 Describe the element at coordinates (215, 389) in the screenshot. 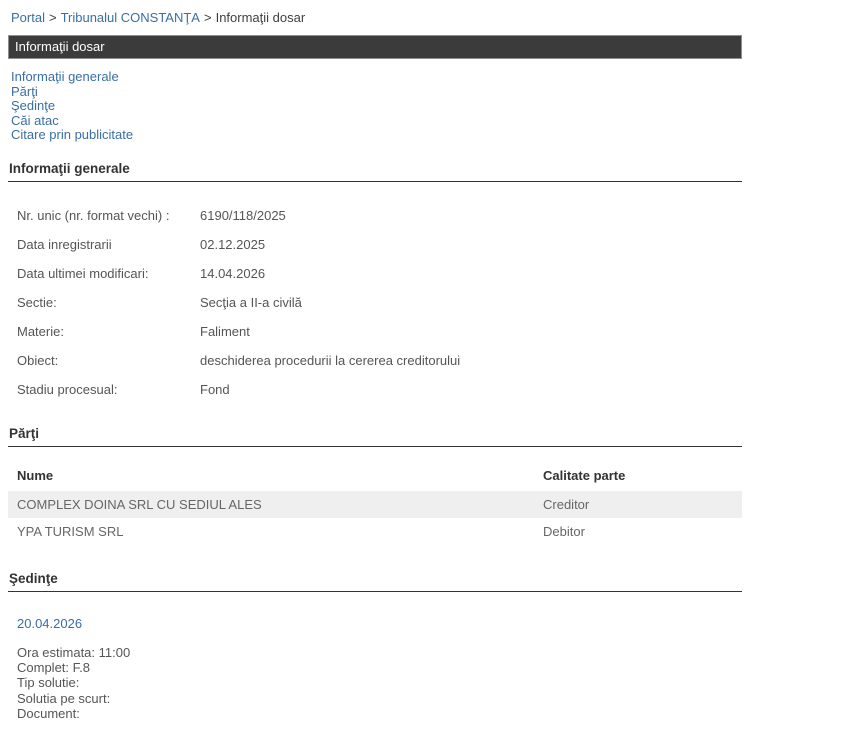

I see `field-value: Fond` at that location.